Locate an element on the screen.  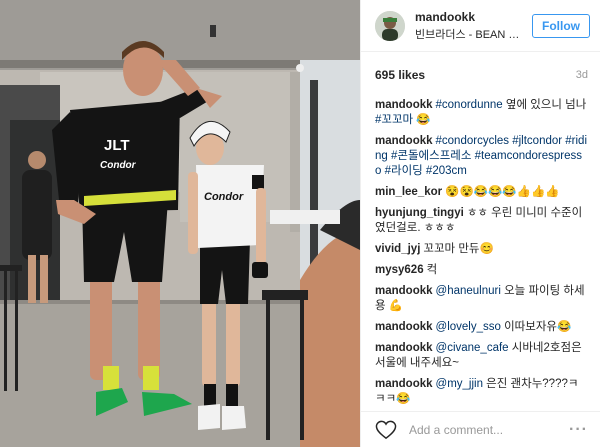
avatar is located at coordinates (390, 25).